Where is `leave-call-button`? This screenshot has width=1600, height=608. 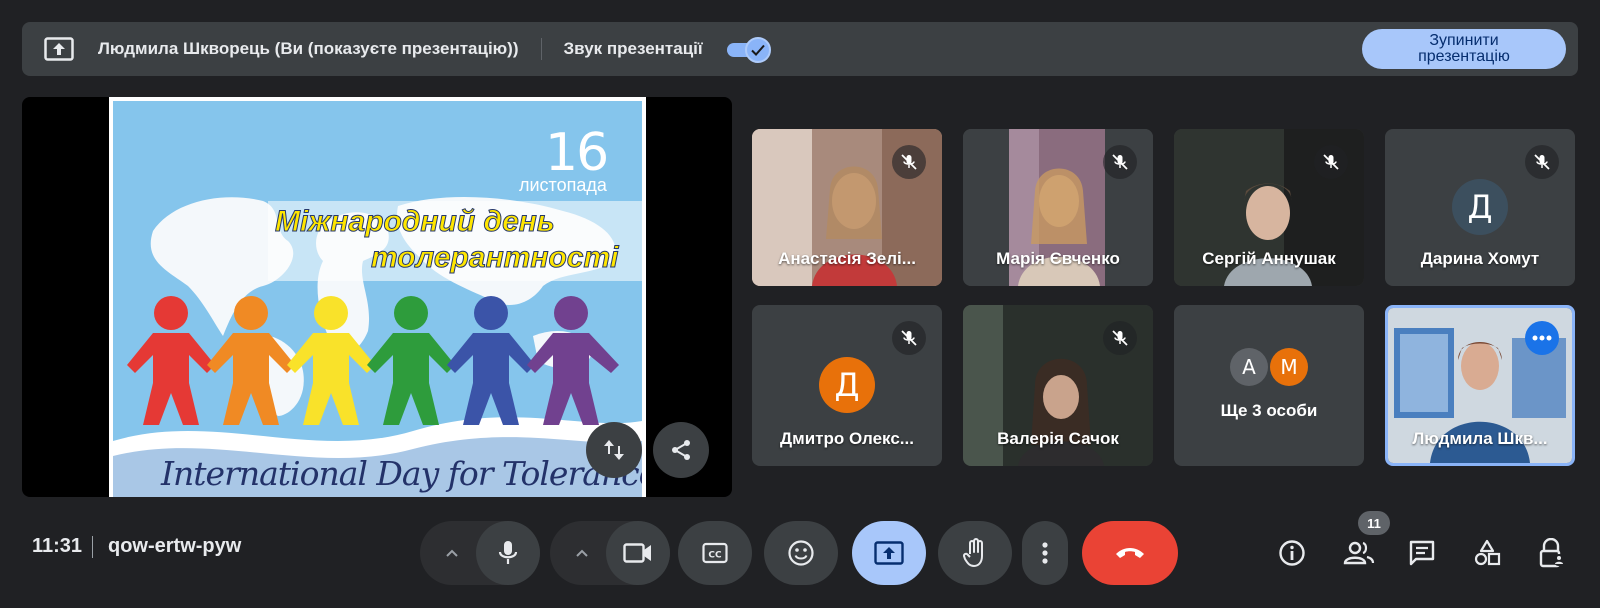 leave-call-button is located at coordinates (1130, 553).